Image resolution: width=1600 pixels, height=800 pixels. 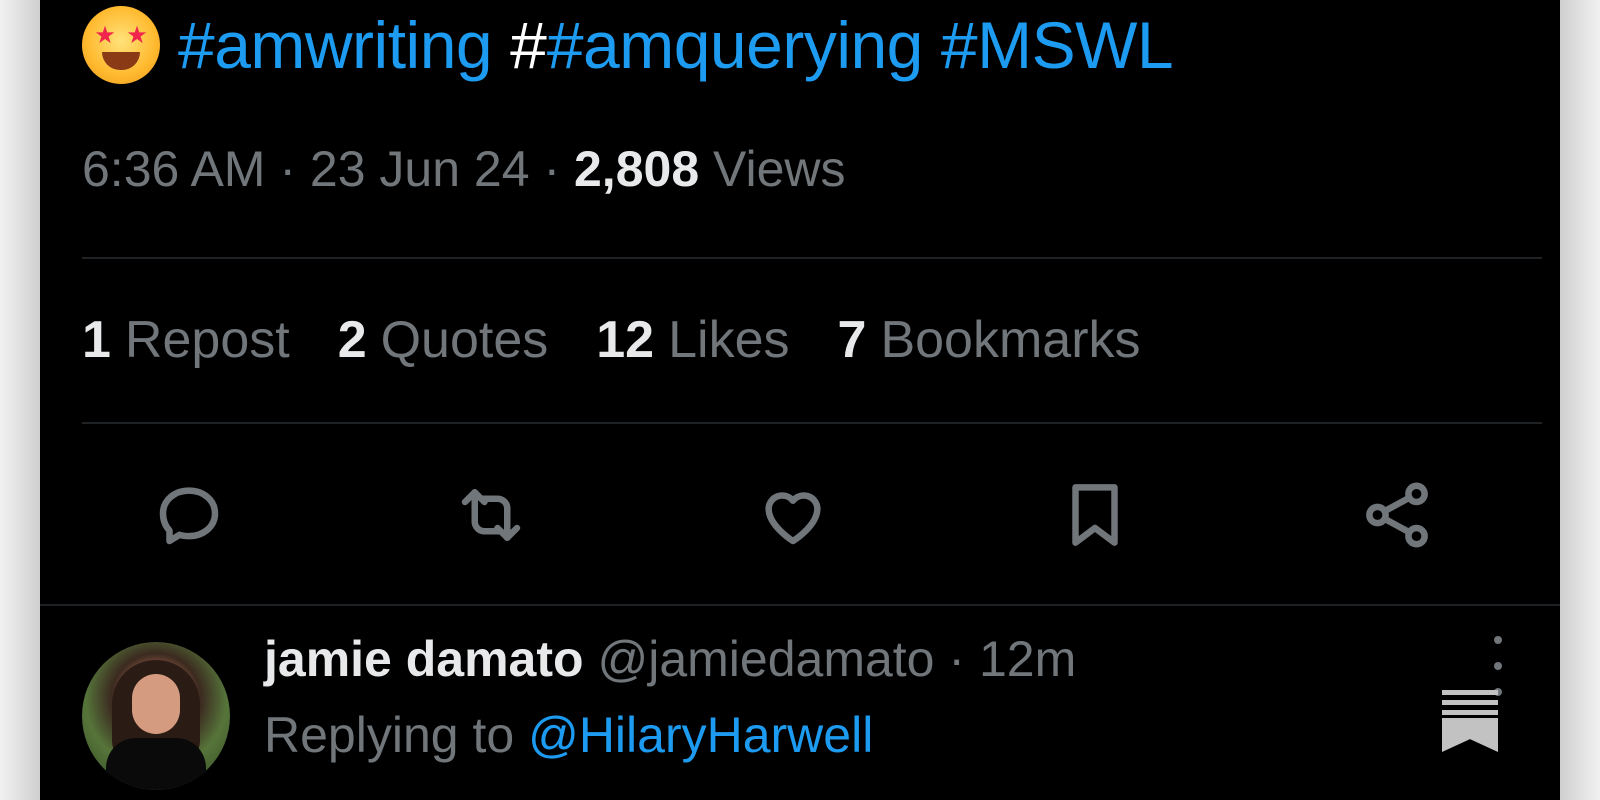 What do you see at coordinates (443, 340) in the screenshot?
I see `quotes-stat: 2 Quotes` at bounding box center [443, 340].